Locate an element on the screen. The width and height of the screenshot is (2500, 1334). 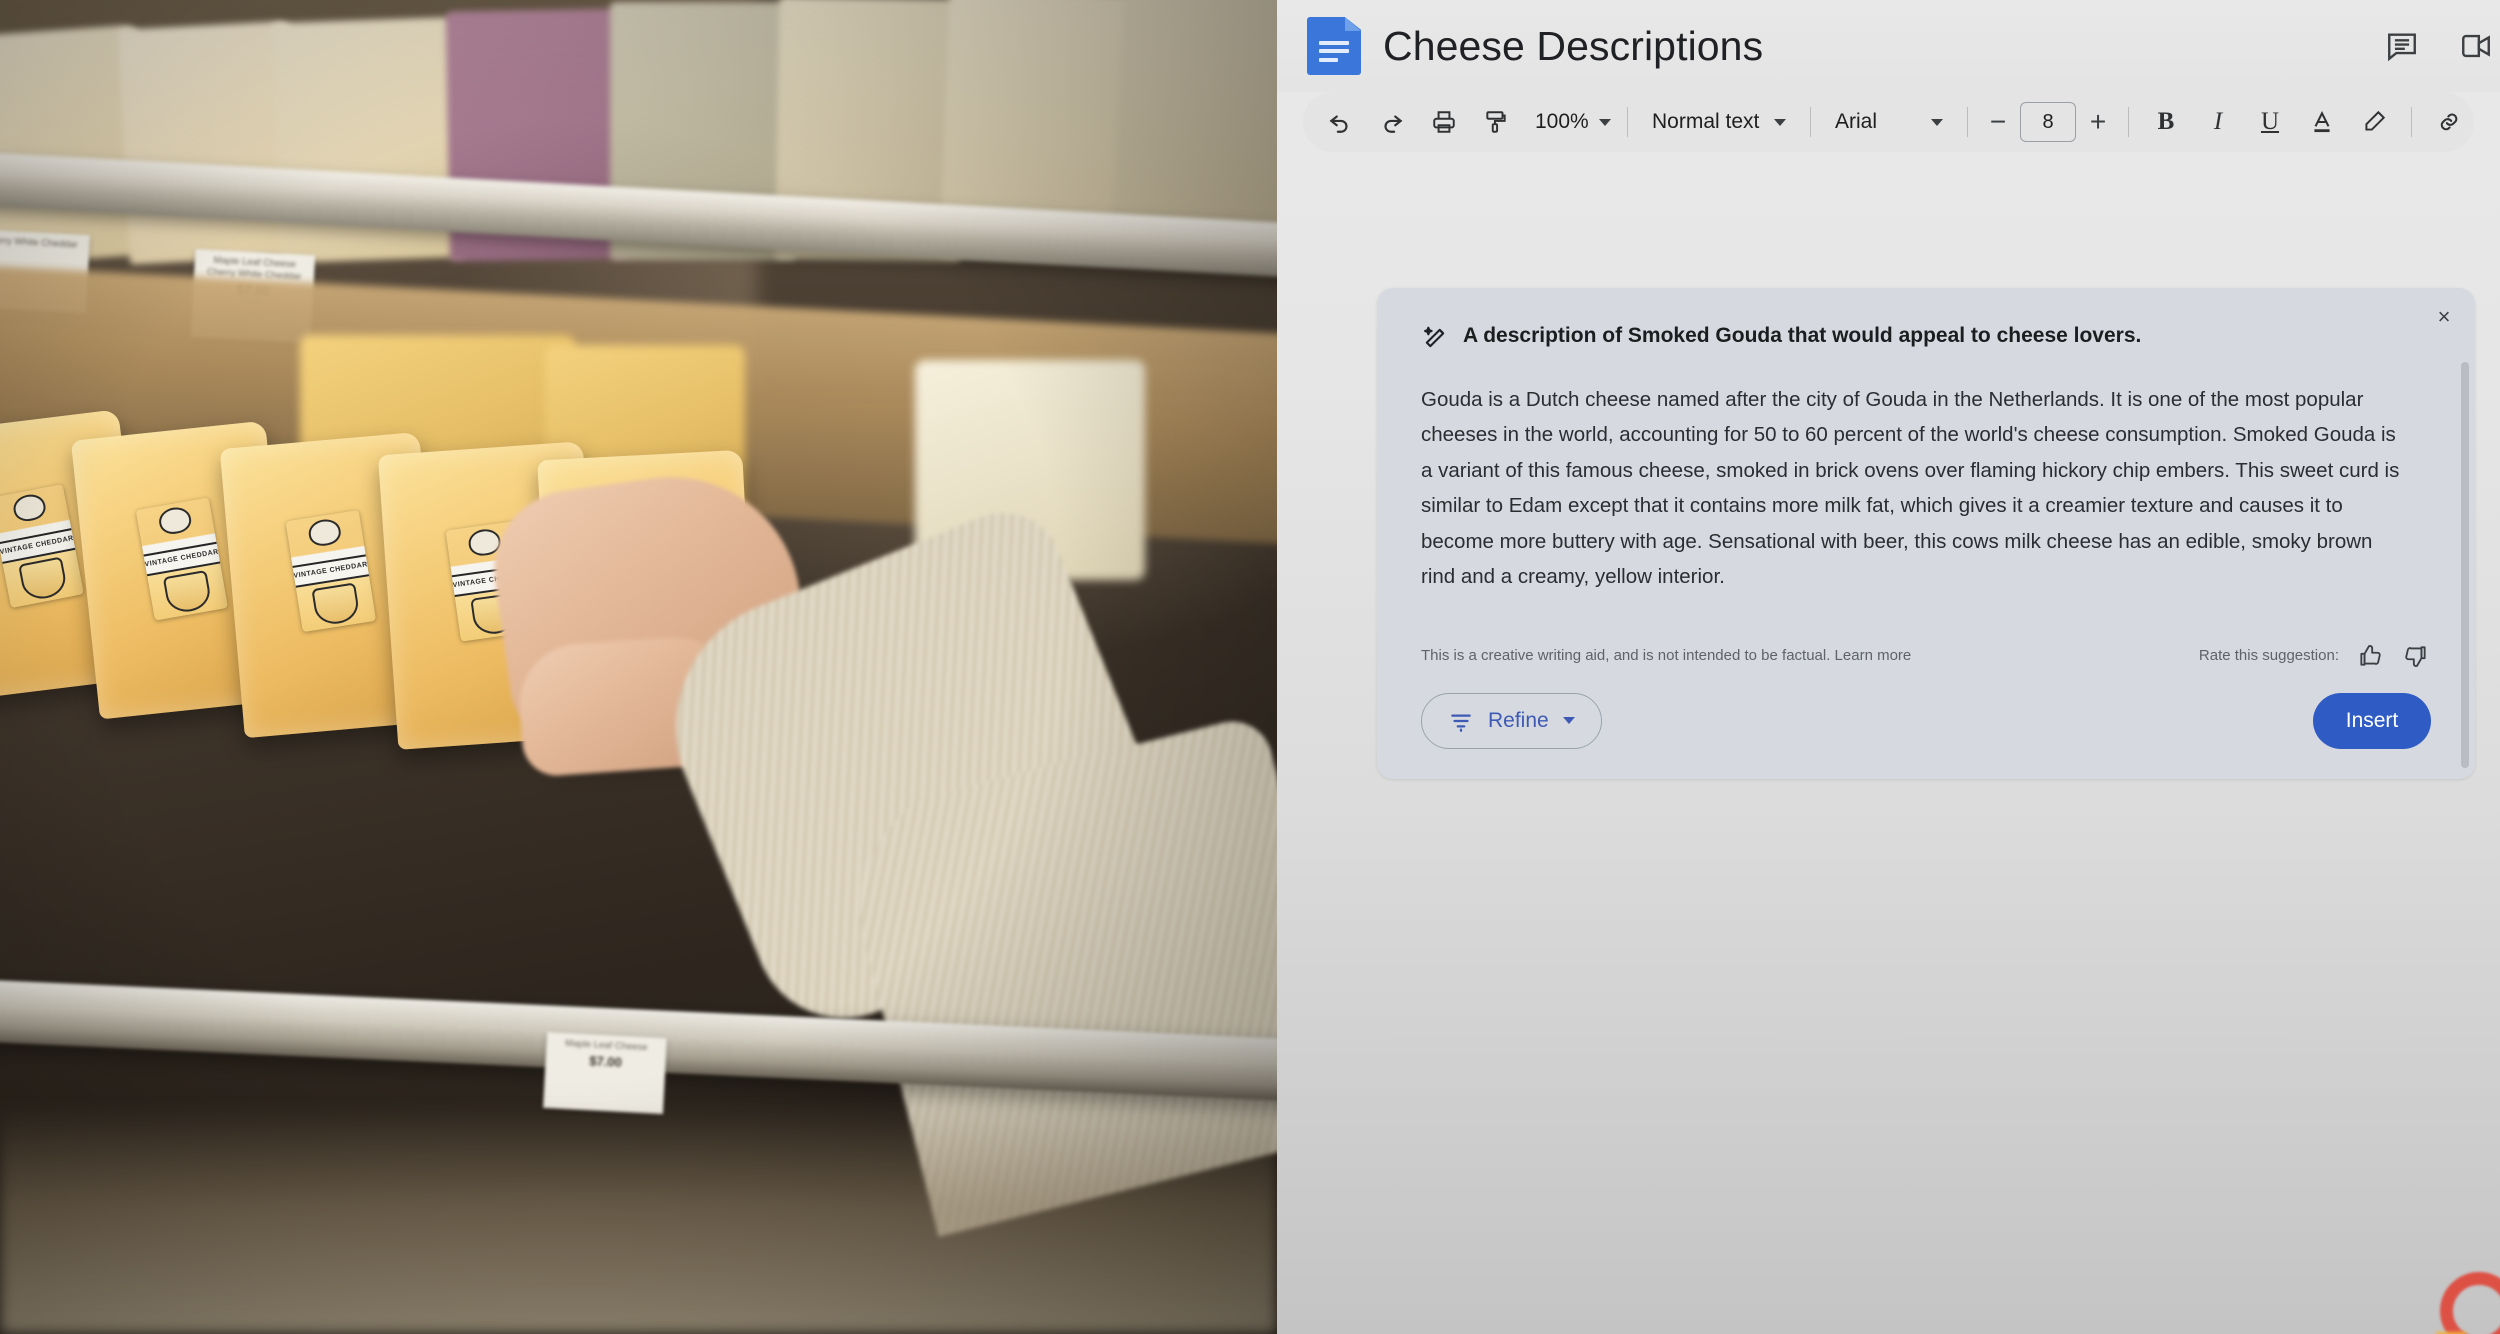
cheddar-label-3: VINTAGE CHEDDAR is located at coordinates (331, 571).